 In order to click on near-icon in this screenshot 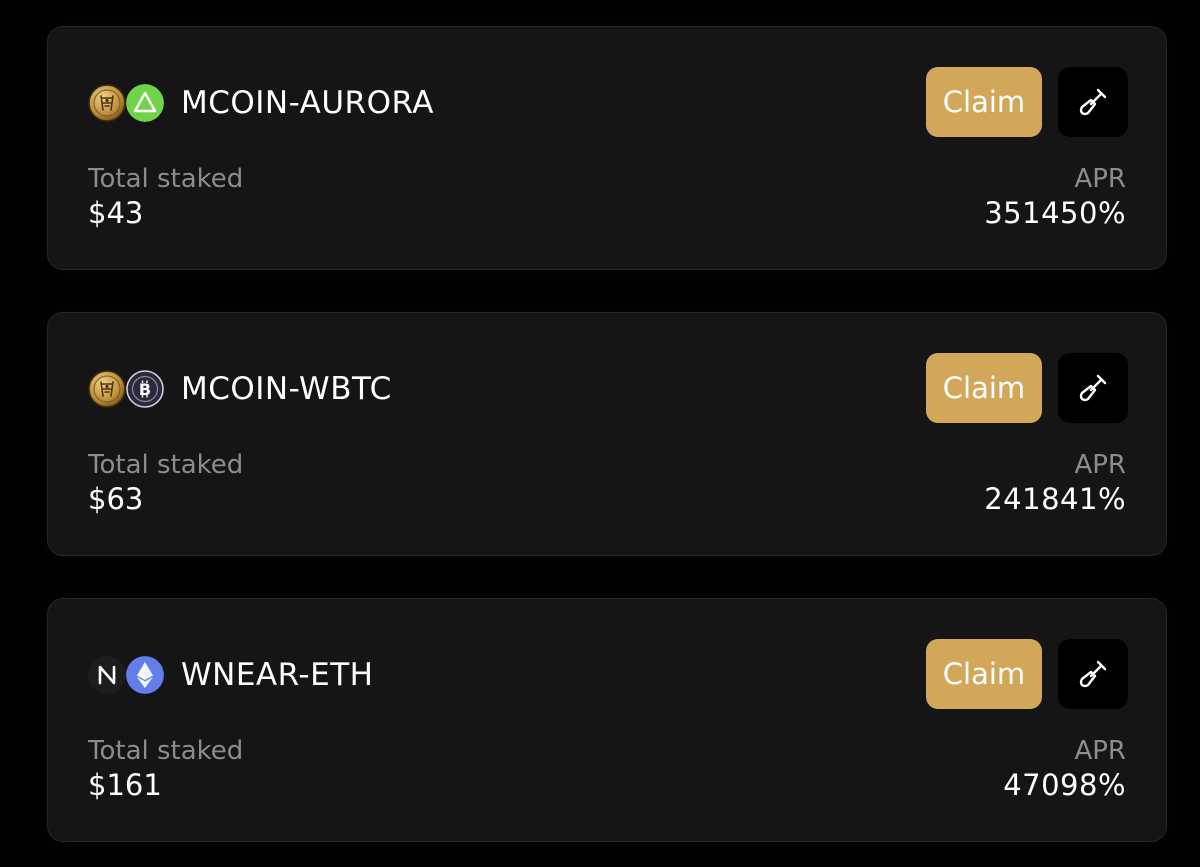, I will do `click(107, 675)`.